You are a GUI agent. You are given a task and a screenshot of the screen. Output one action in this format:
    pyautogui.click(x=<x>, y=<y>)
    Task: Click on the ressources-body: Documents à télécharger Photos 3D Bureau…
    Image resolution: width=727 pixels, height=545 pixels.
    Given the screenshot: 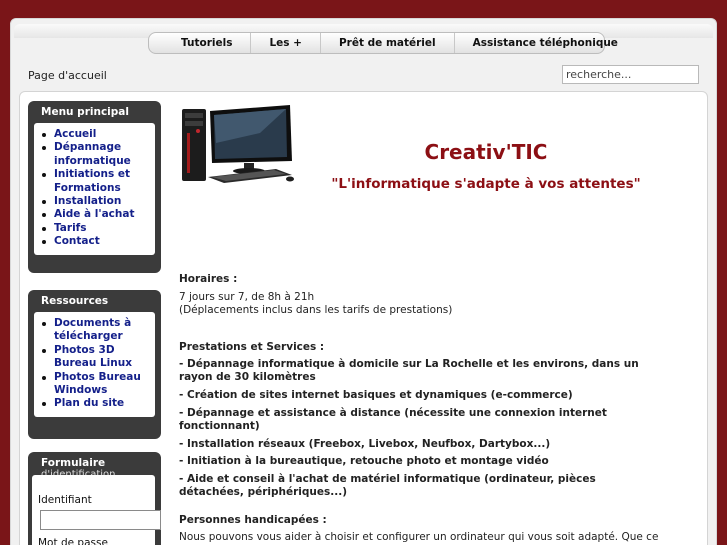 What is the action you would take?
    pyautogui.click(x=94, y=364)
    